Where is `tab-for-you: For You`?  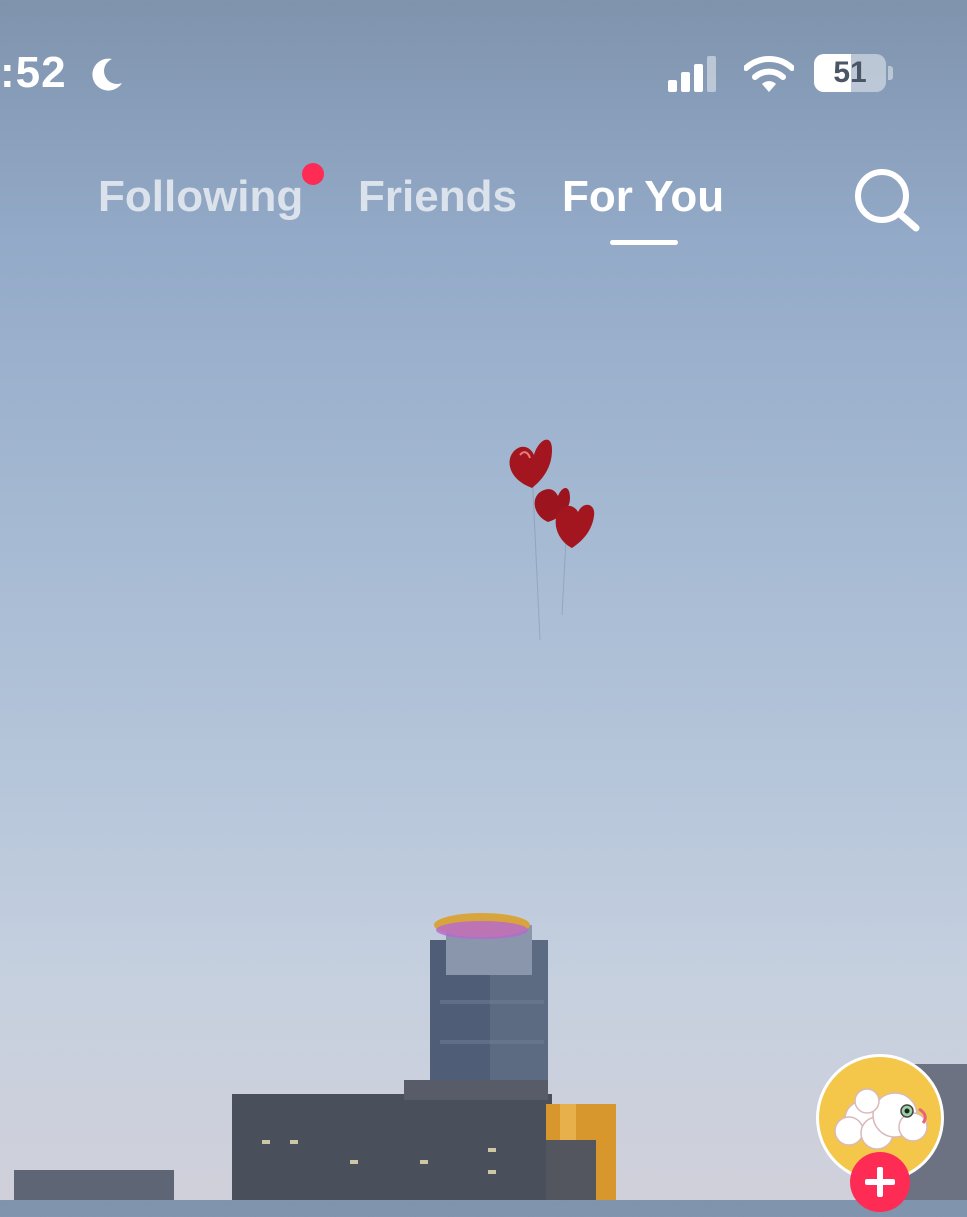
tab-for-you: For You is located at coordinates (643, 197).